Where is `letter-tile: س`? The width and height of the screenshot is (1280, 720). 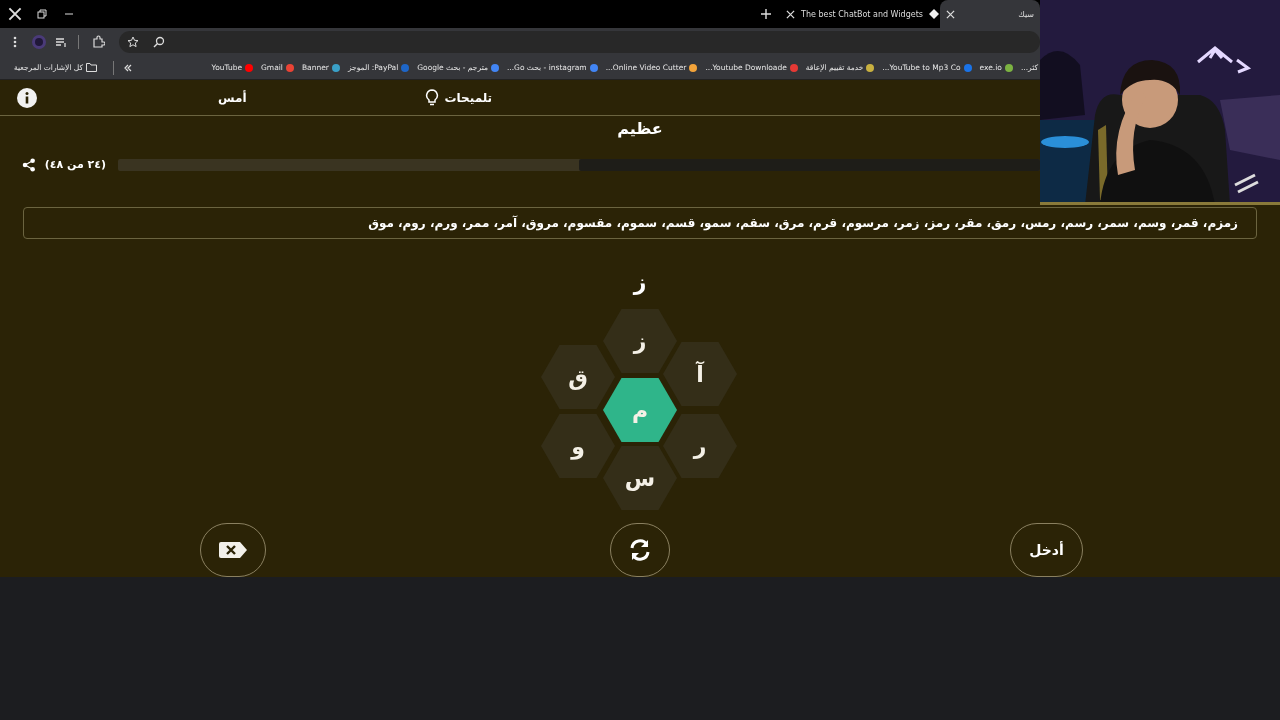 letter-tile: س is located at coordinates (640, 478).